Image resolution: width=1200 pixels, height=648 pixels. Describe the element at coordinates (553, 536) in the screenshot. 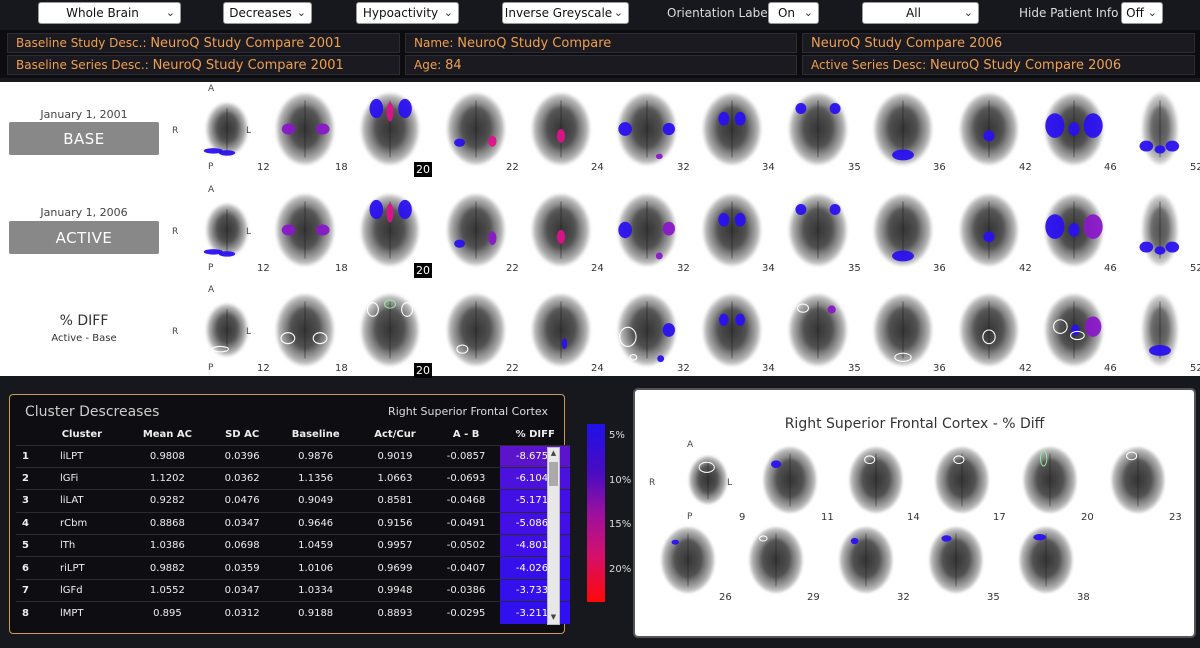

I see `table-scrollbar: ▲ ▼` at that location.